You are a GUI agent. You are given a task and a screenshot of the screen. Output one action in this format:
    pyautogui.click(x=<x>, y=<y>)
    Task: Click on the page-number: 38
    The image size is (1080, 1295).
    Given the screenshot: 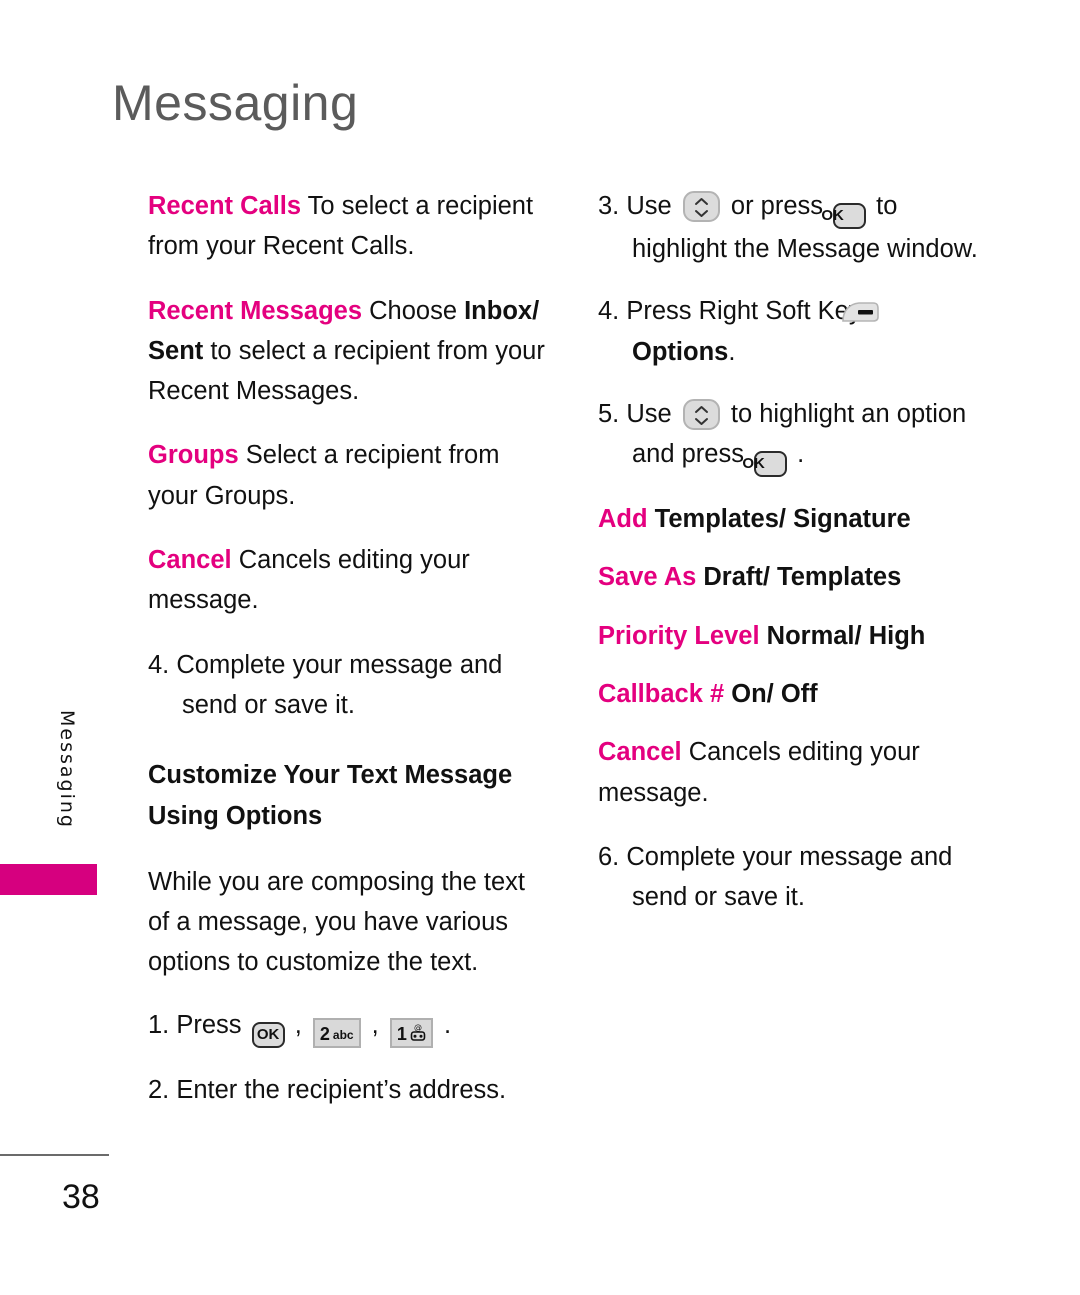 What is the action you would take?
    pyautogui.click(x=81, y=1197)
    